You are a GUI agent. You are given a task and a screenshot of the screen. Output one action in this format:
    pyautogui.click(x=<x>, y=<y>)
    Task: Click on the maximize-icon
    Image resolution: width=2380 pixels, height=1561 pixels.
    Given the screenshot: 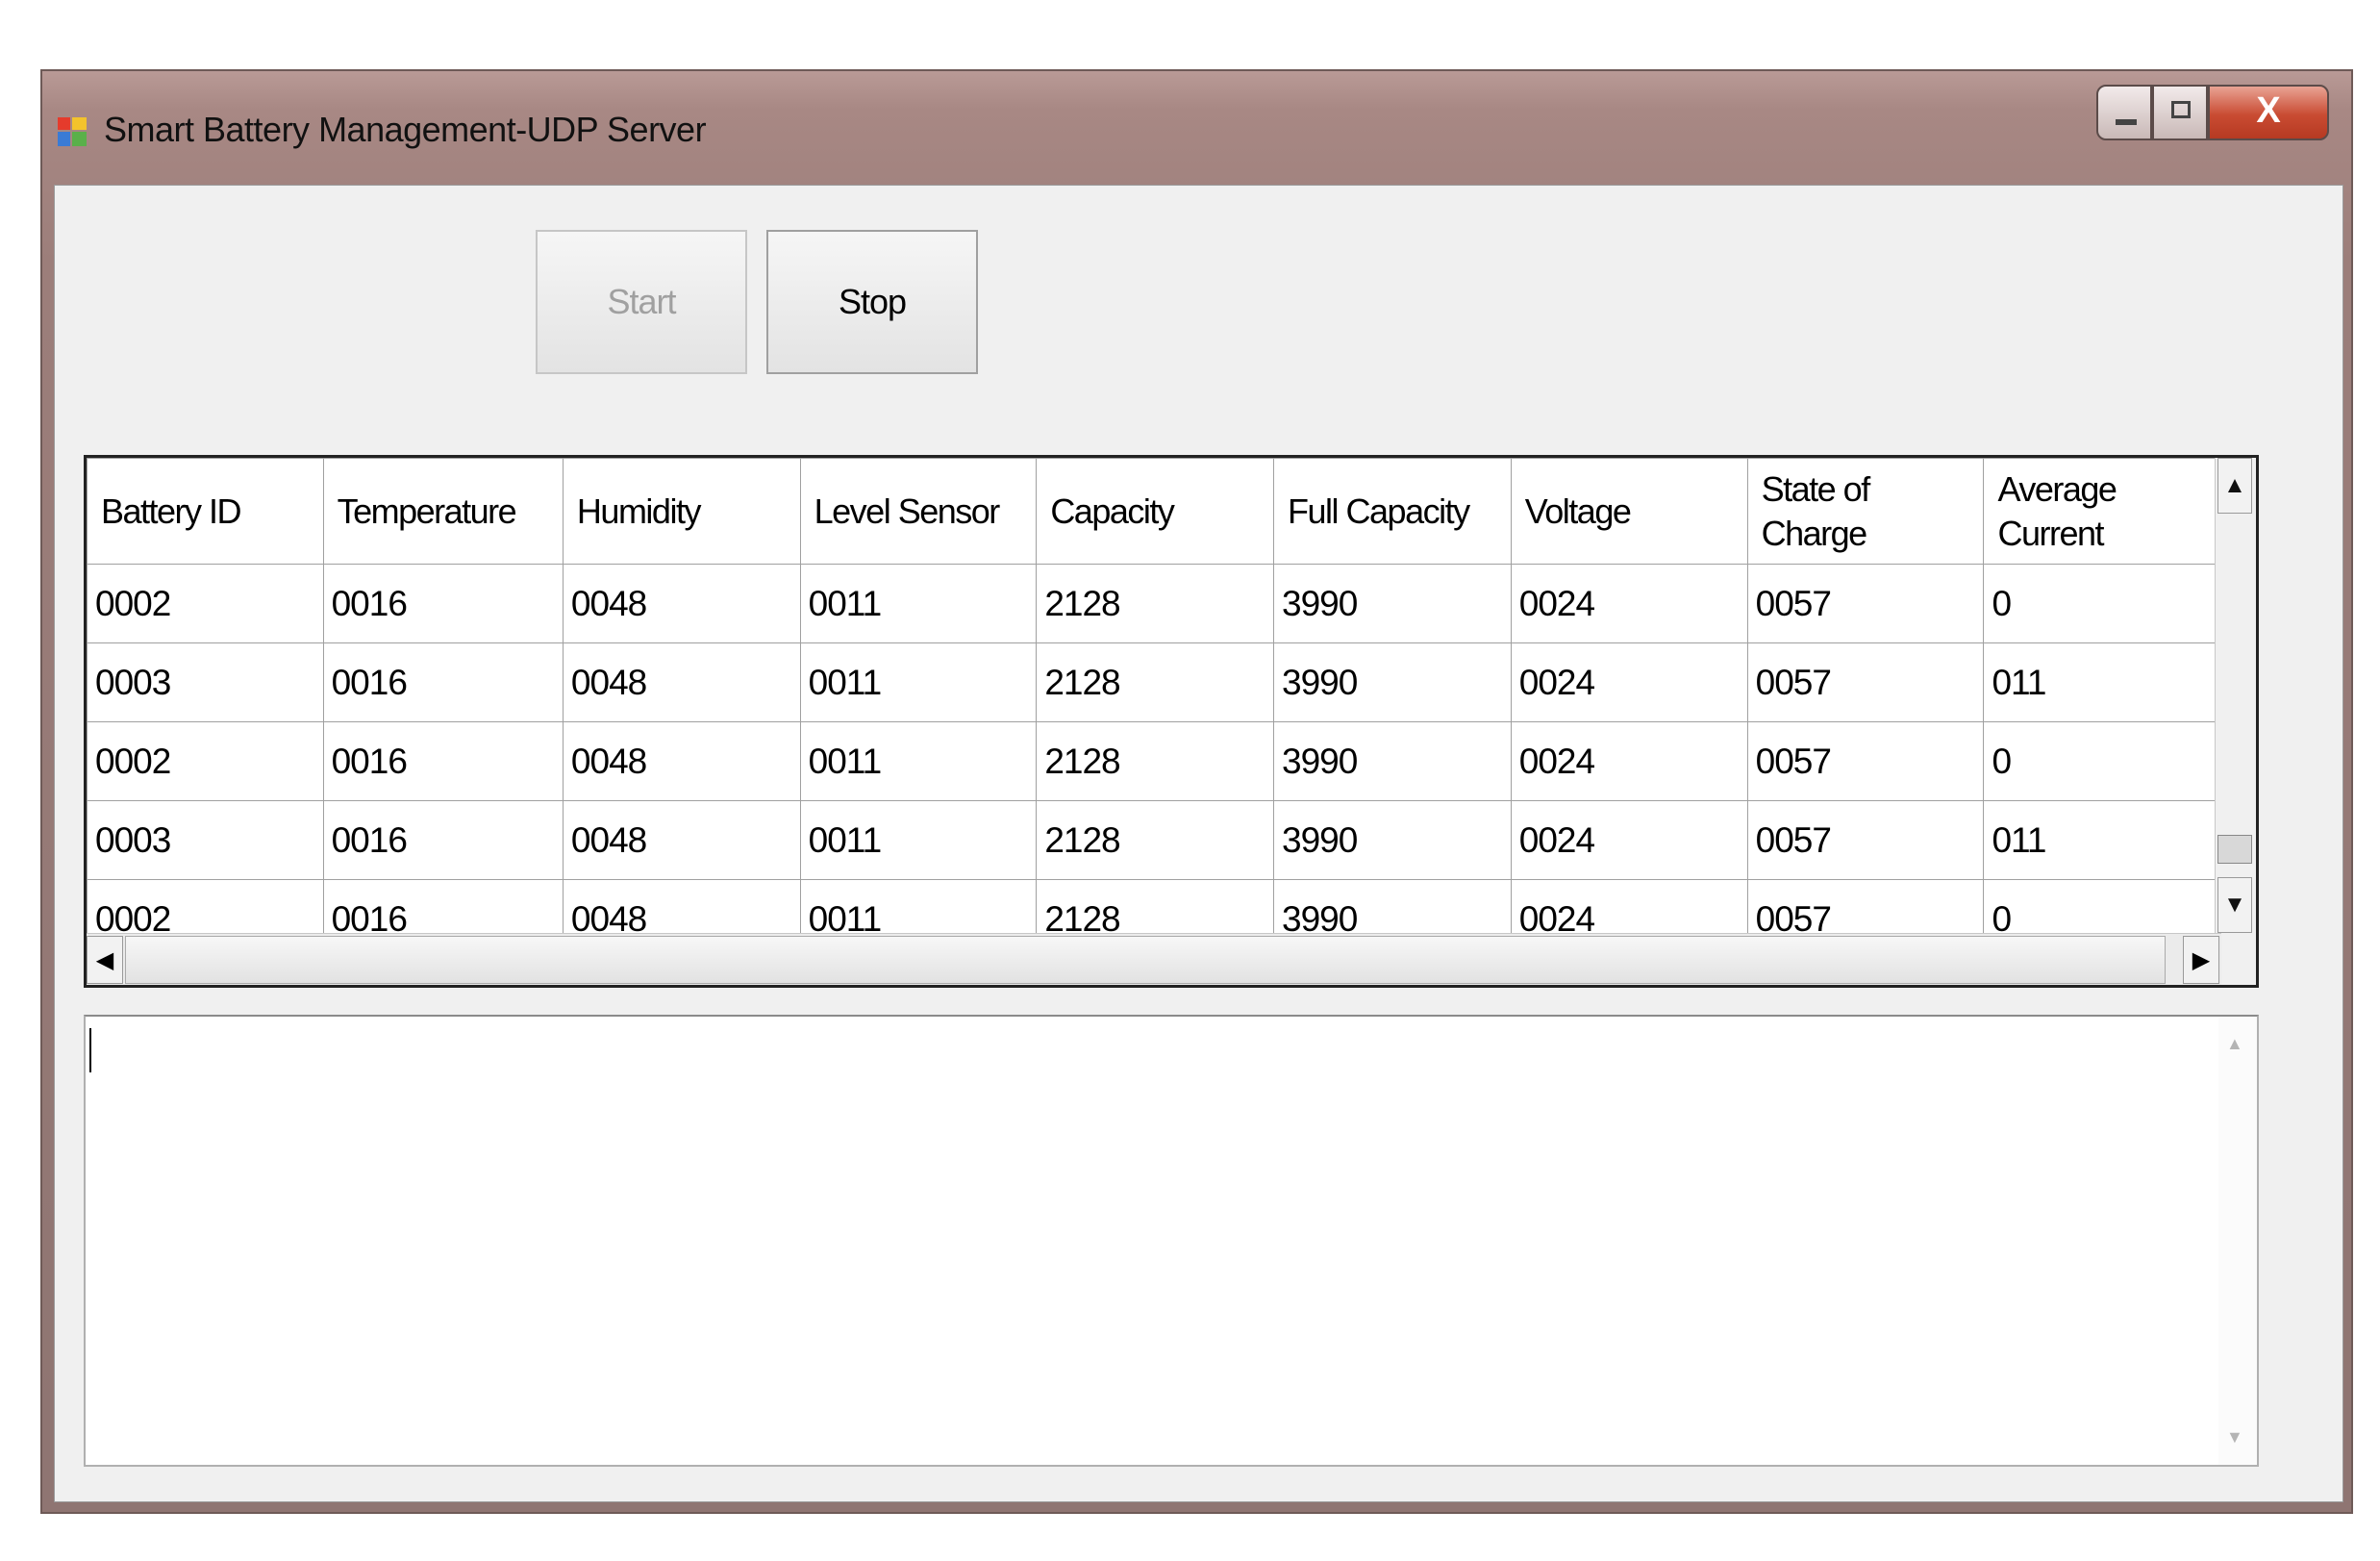 What is the action you would take?
    pyautogui.click(x=2181, y=110)
    